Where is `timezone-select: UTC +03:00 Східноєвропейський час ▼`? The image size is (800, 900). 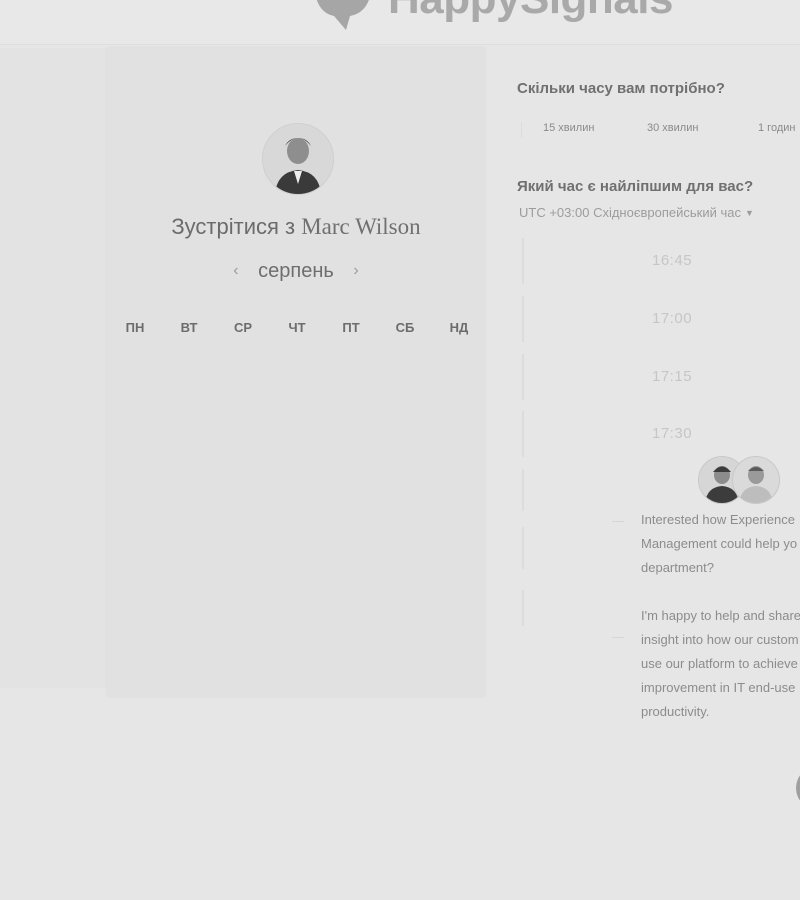
timezone-select: UTC +03:00 Східноєвропейський час ▼ is located at coordinates (636, 212).